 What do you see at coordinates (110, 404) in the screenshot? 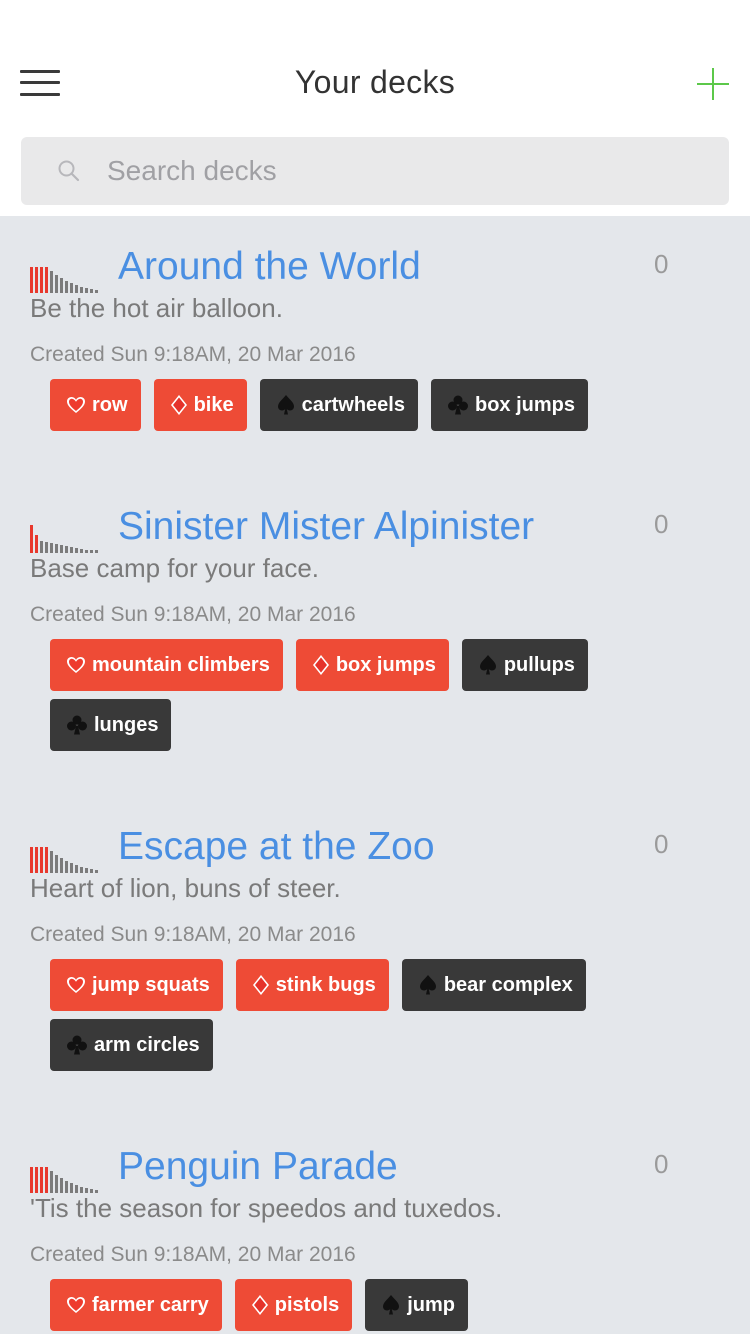
I see `tag-label: row` at bounding box center [110, 404].